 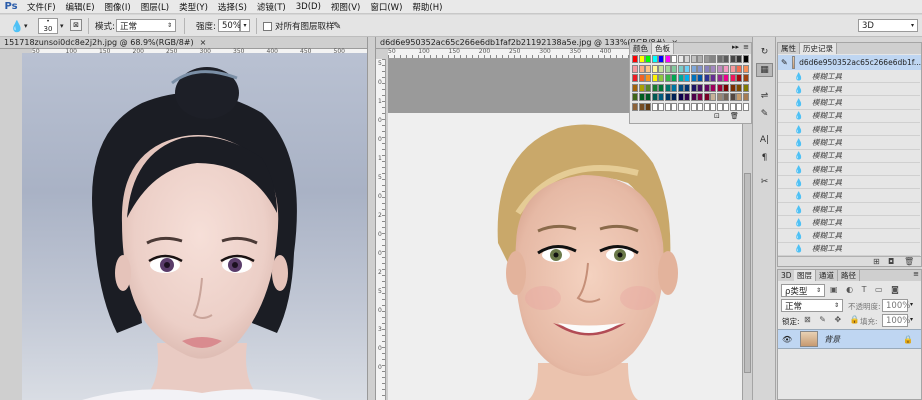 I want to click on blend-mode-select: 正常 ⇕, so click(x=812, y=305).